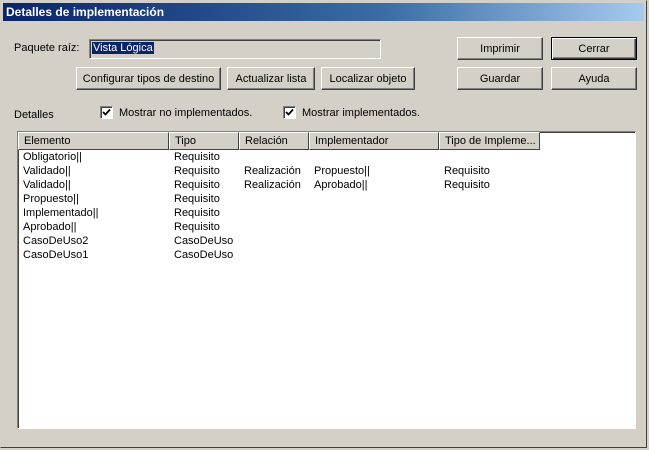 This screenshot has height=450, width=649. Describe the element at coordinates (56, 255) in the screenshot. I see `cell-element: CasoDeUso1` at that location.